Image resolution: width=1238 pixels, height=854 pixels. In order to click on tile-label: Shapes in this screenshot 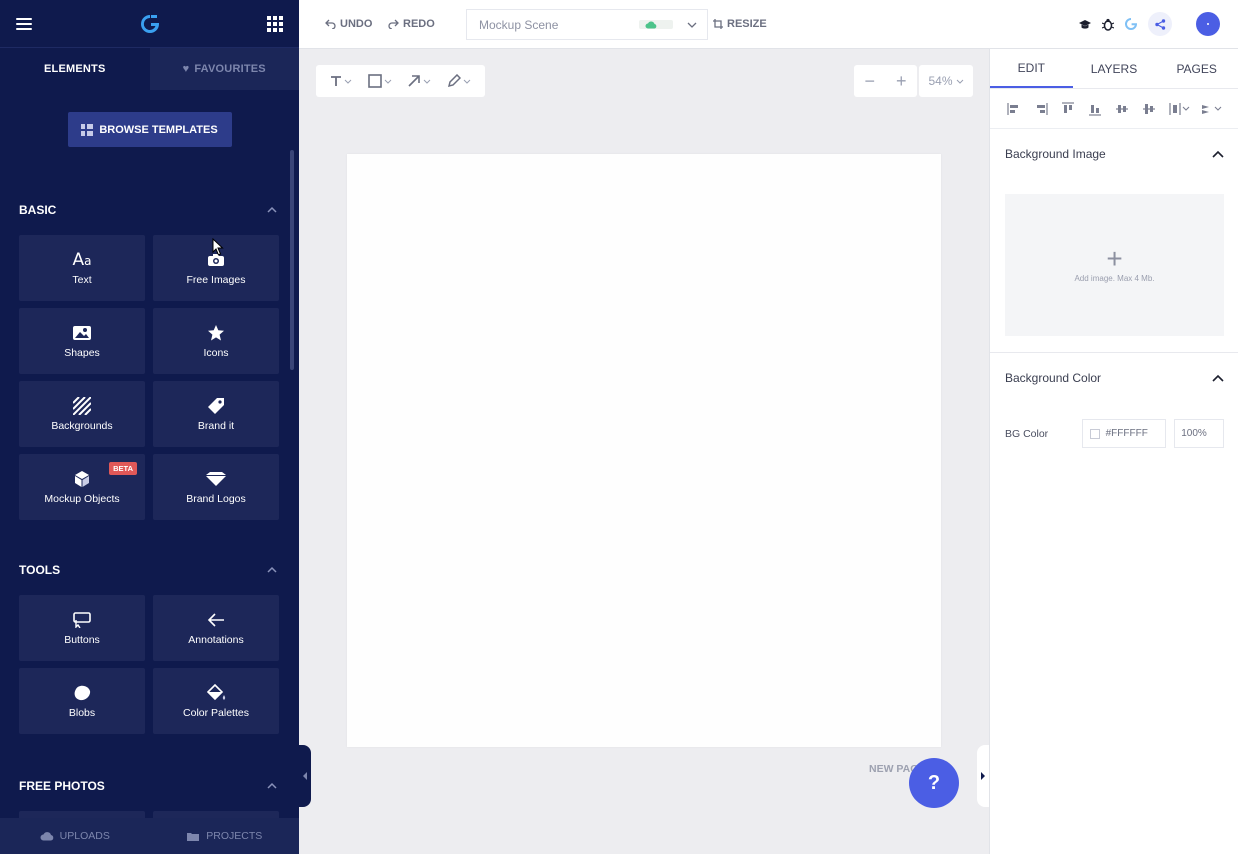, I will do `click(82, 353)`.